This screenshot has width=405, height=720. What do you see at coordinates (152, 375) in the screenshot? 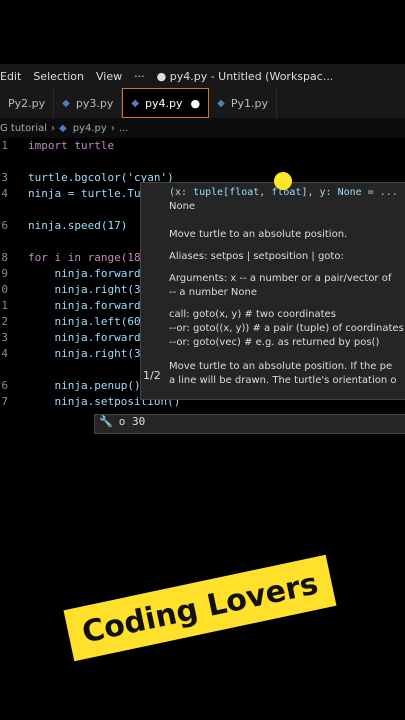
I see `overload-counter: 1/2` at bounding box center [152, 375].